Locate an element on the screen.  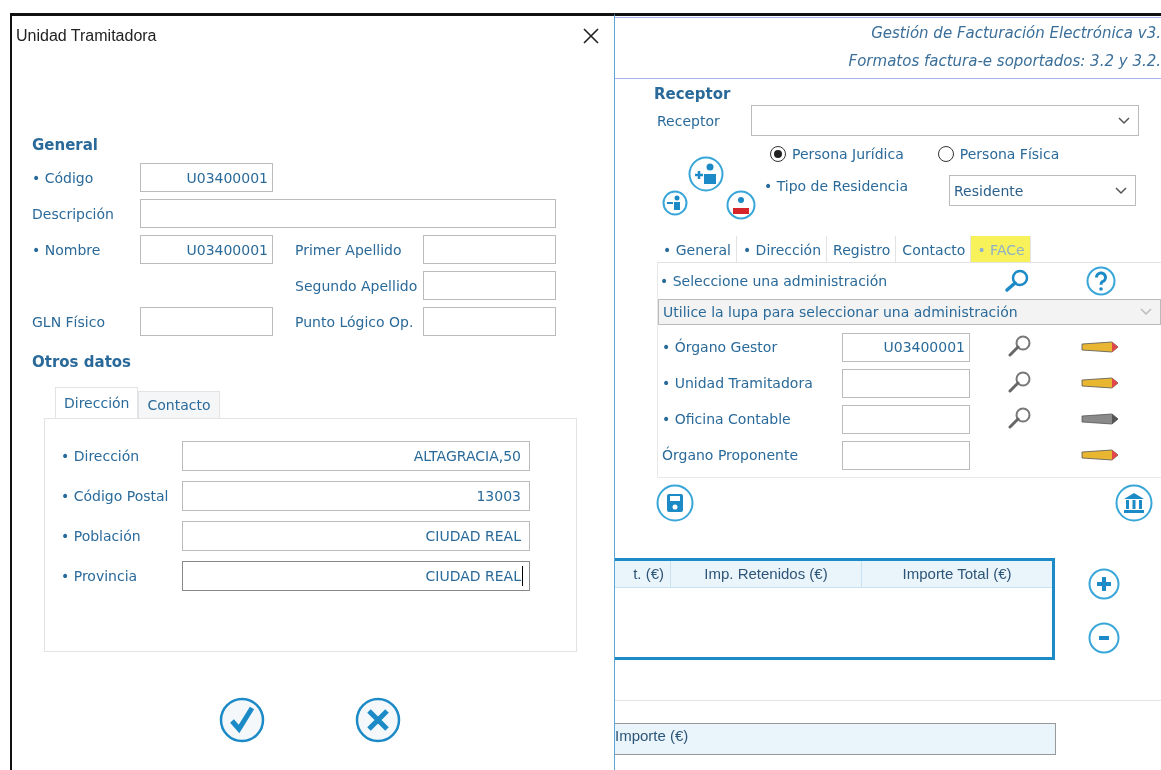
field-label: • Población is located at coordinates (101, 536).